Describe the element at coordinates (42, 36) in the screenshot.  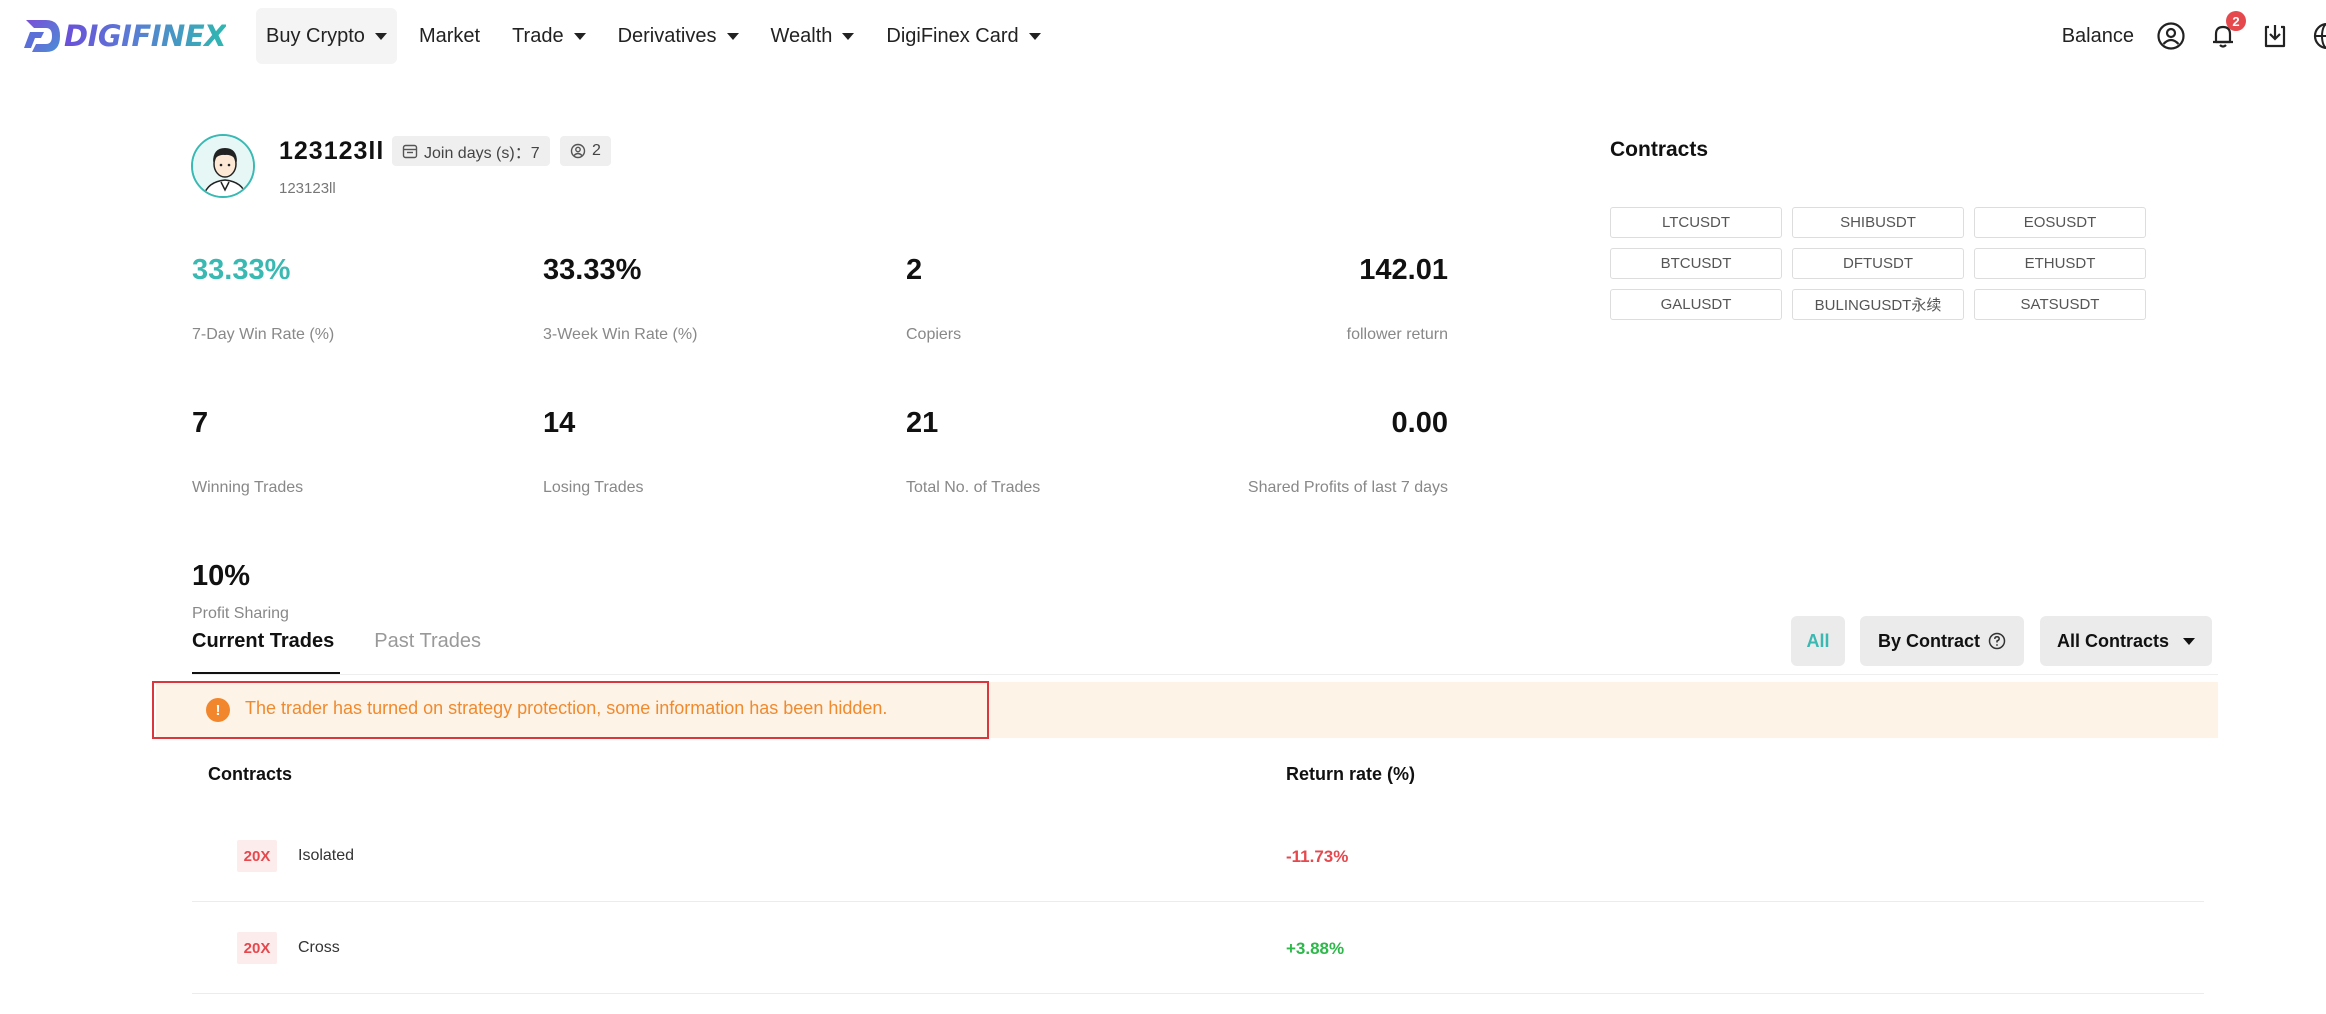
I see `digifinex-logo-icon` at that location.